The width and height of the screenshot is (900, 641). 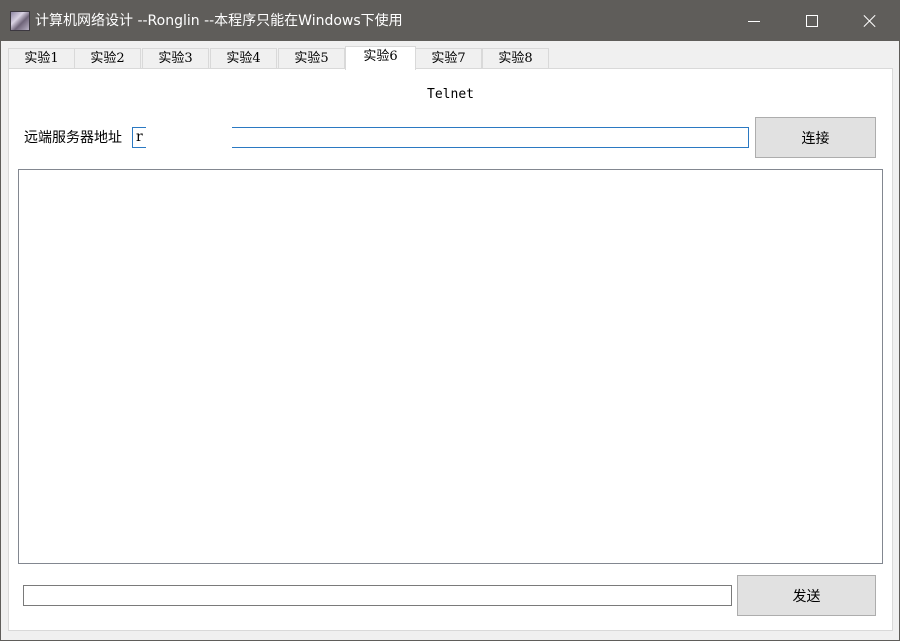 I want to click on close-icon, so click(x=870, y=21).